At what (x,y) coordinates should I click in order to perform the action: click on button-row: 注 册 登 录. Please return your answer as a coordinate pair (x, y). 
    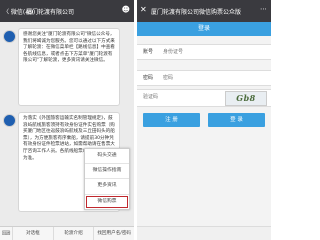
    Looking at the image, I should click on (204, 120).